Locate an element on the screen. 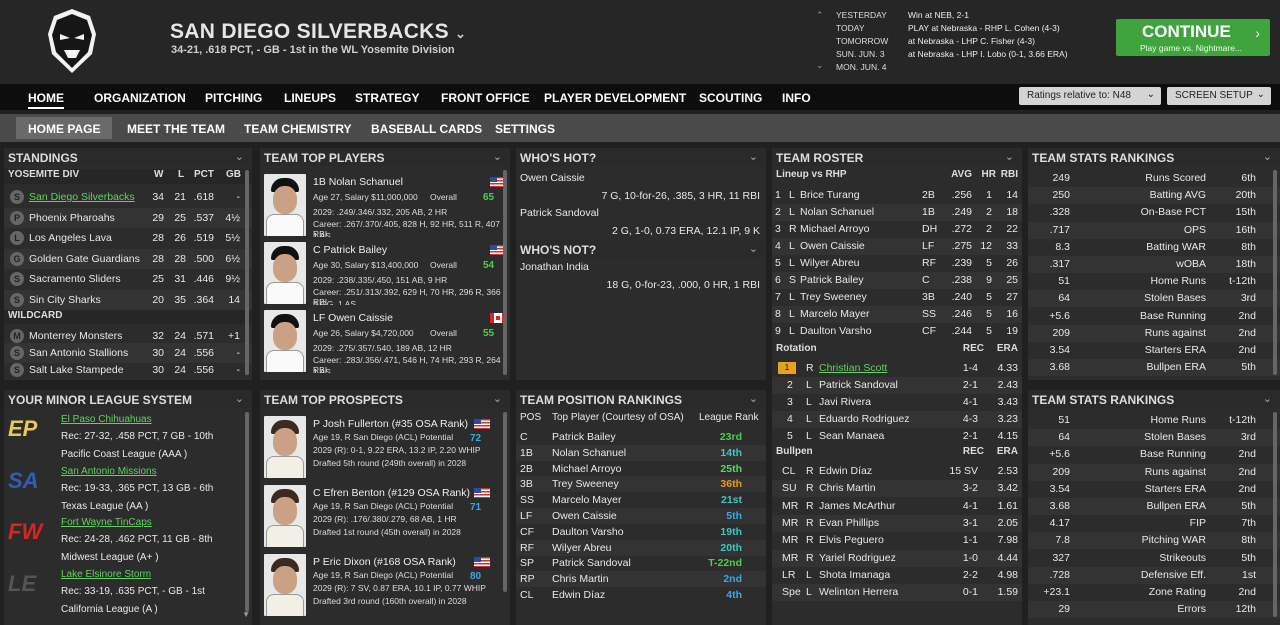 This screenshot has height=625, width=1280. stat-row: +23.1 Zone Rating 2nd is located at coordinates (1154, 592).